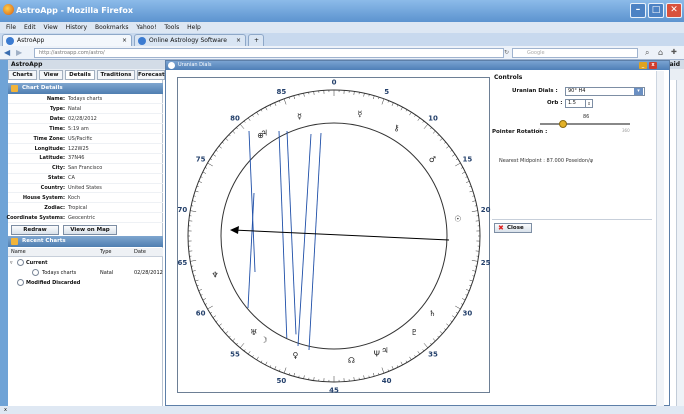  What do you see at coordinates (299, 116) in the screenshot?
I see `glyph-4: ☿` at bounding box center [299, 116].